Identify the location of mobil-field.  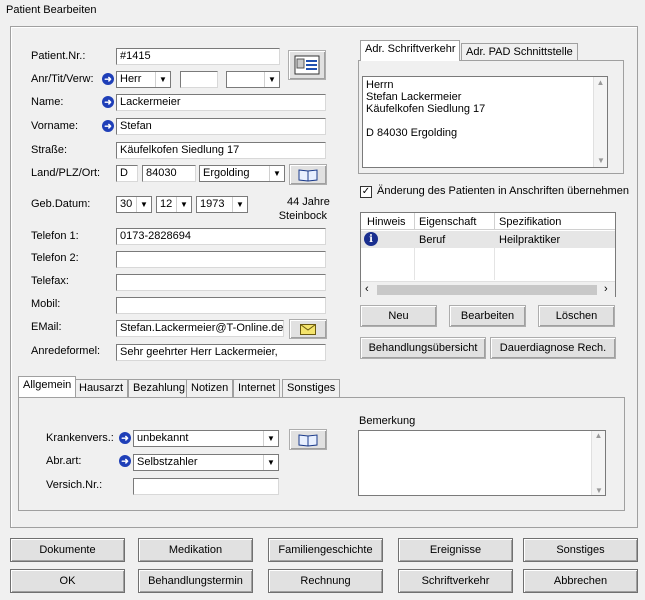
(221, 305).